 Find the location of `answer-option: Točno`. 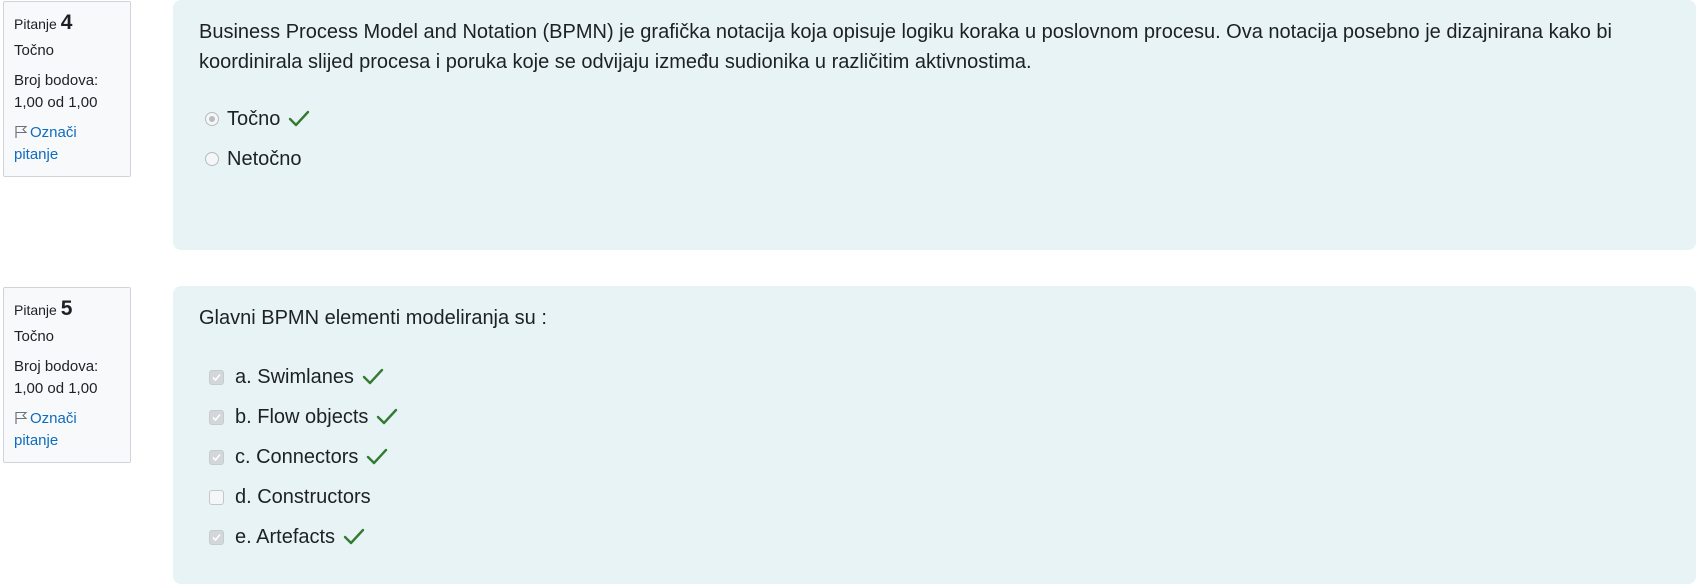

answer-option: Točno is located at coordinates (934, 119).